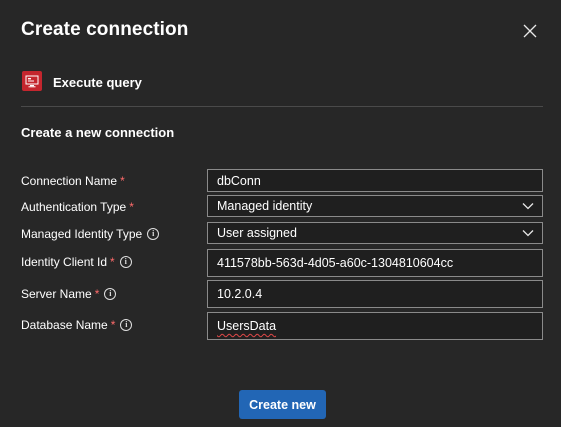 This screenshot has width=561, height=427. Describe the element at coordinates (375, 180) in the screenshot. I see `connection-name-input: dbConn` at that location.